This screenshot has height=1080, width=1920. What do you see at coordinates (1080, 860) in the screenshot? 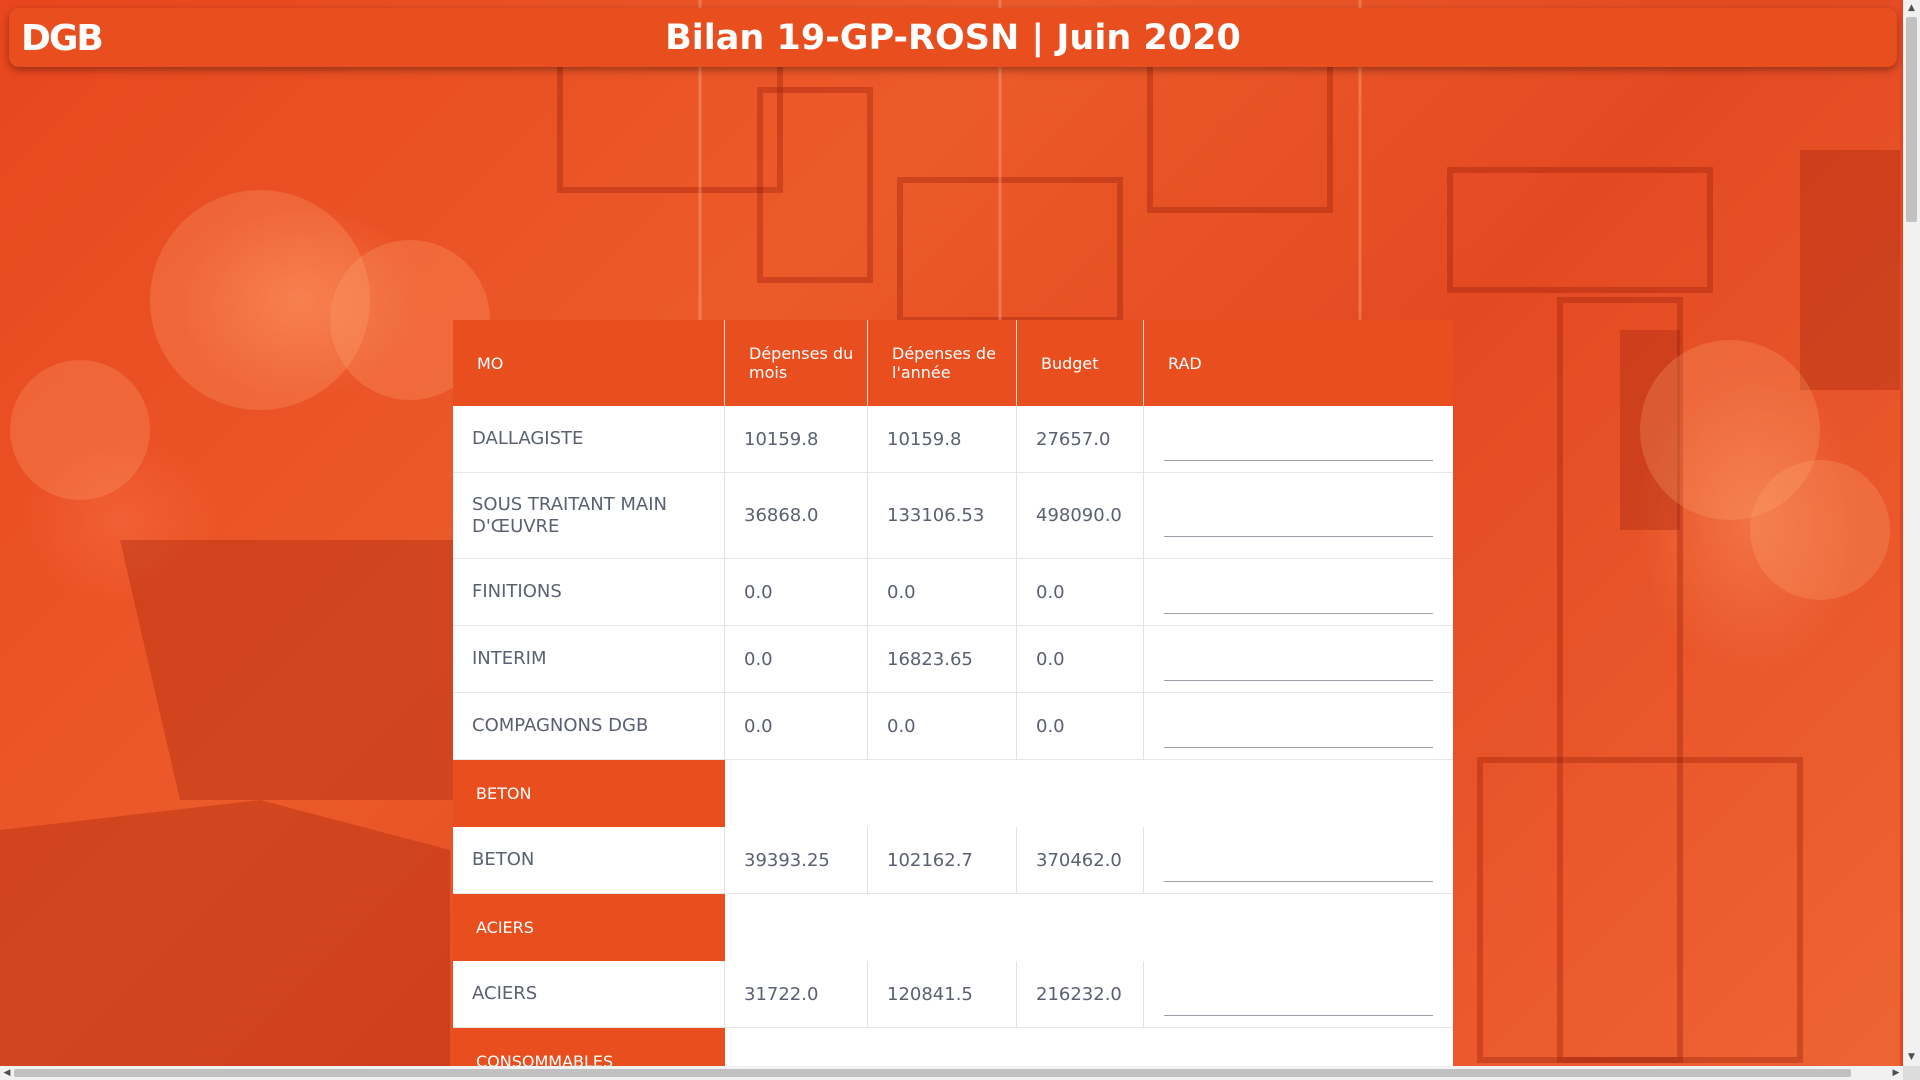
I see `budget-cell: 370462.0` at bounding box center [1080, 860].